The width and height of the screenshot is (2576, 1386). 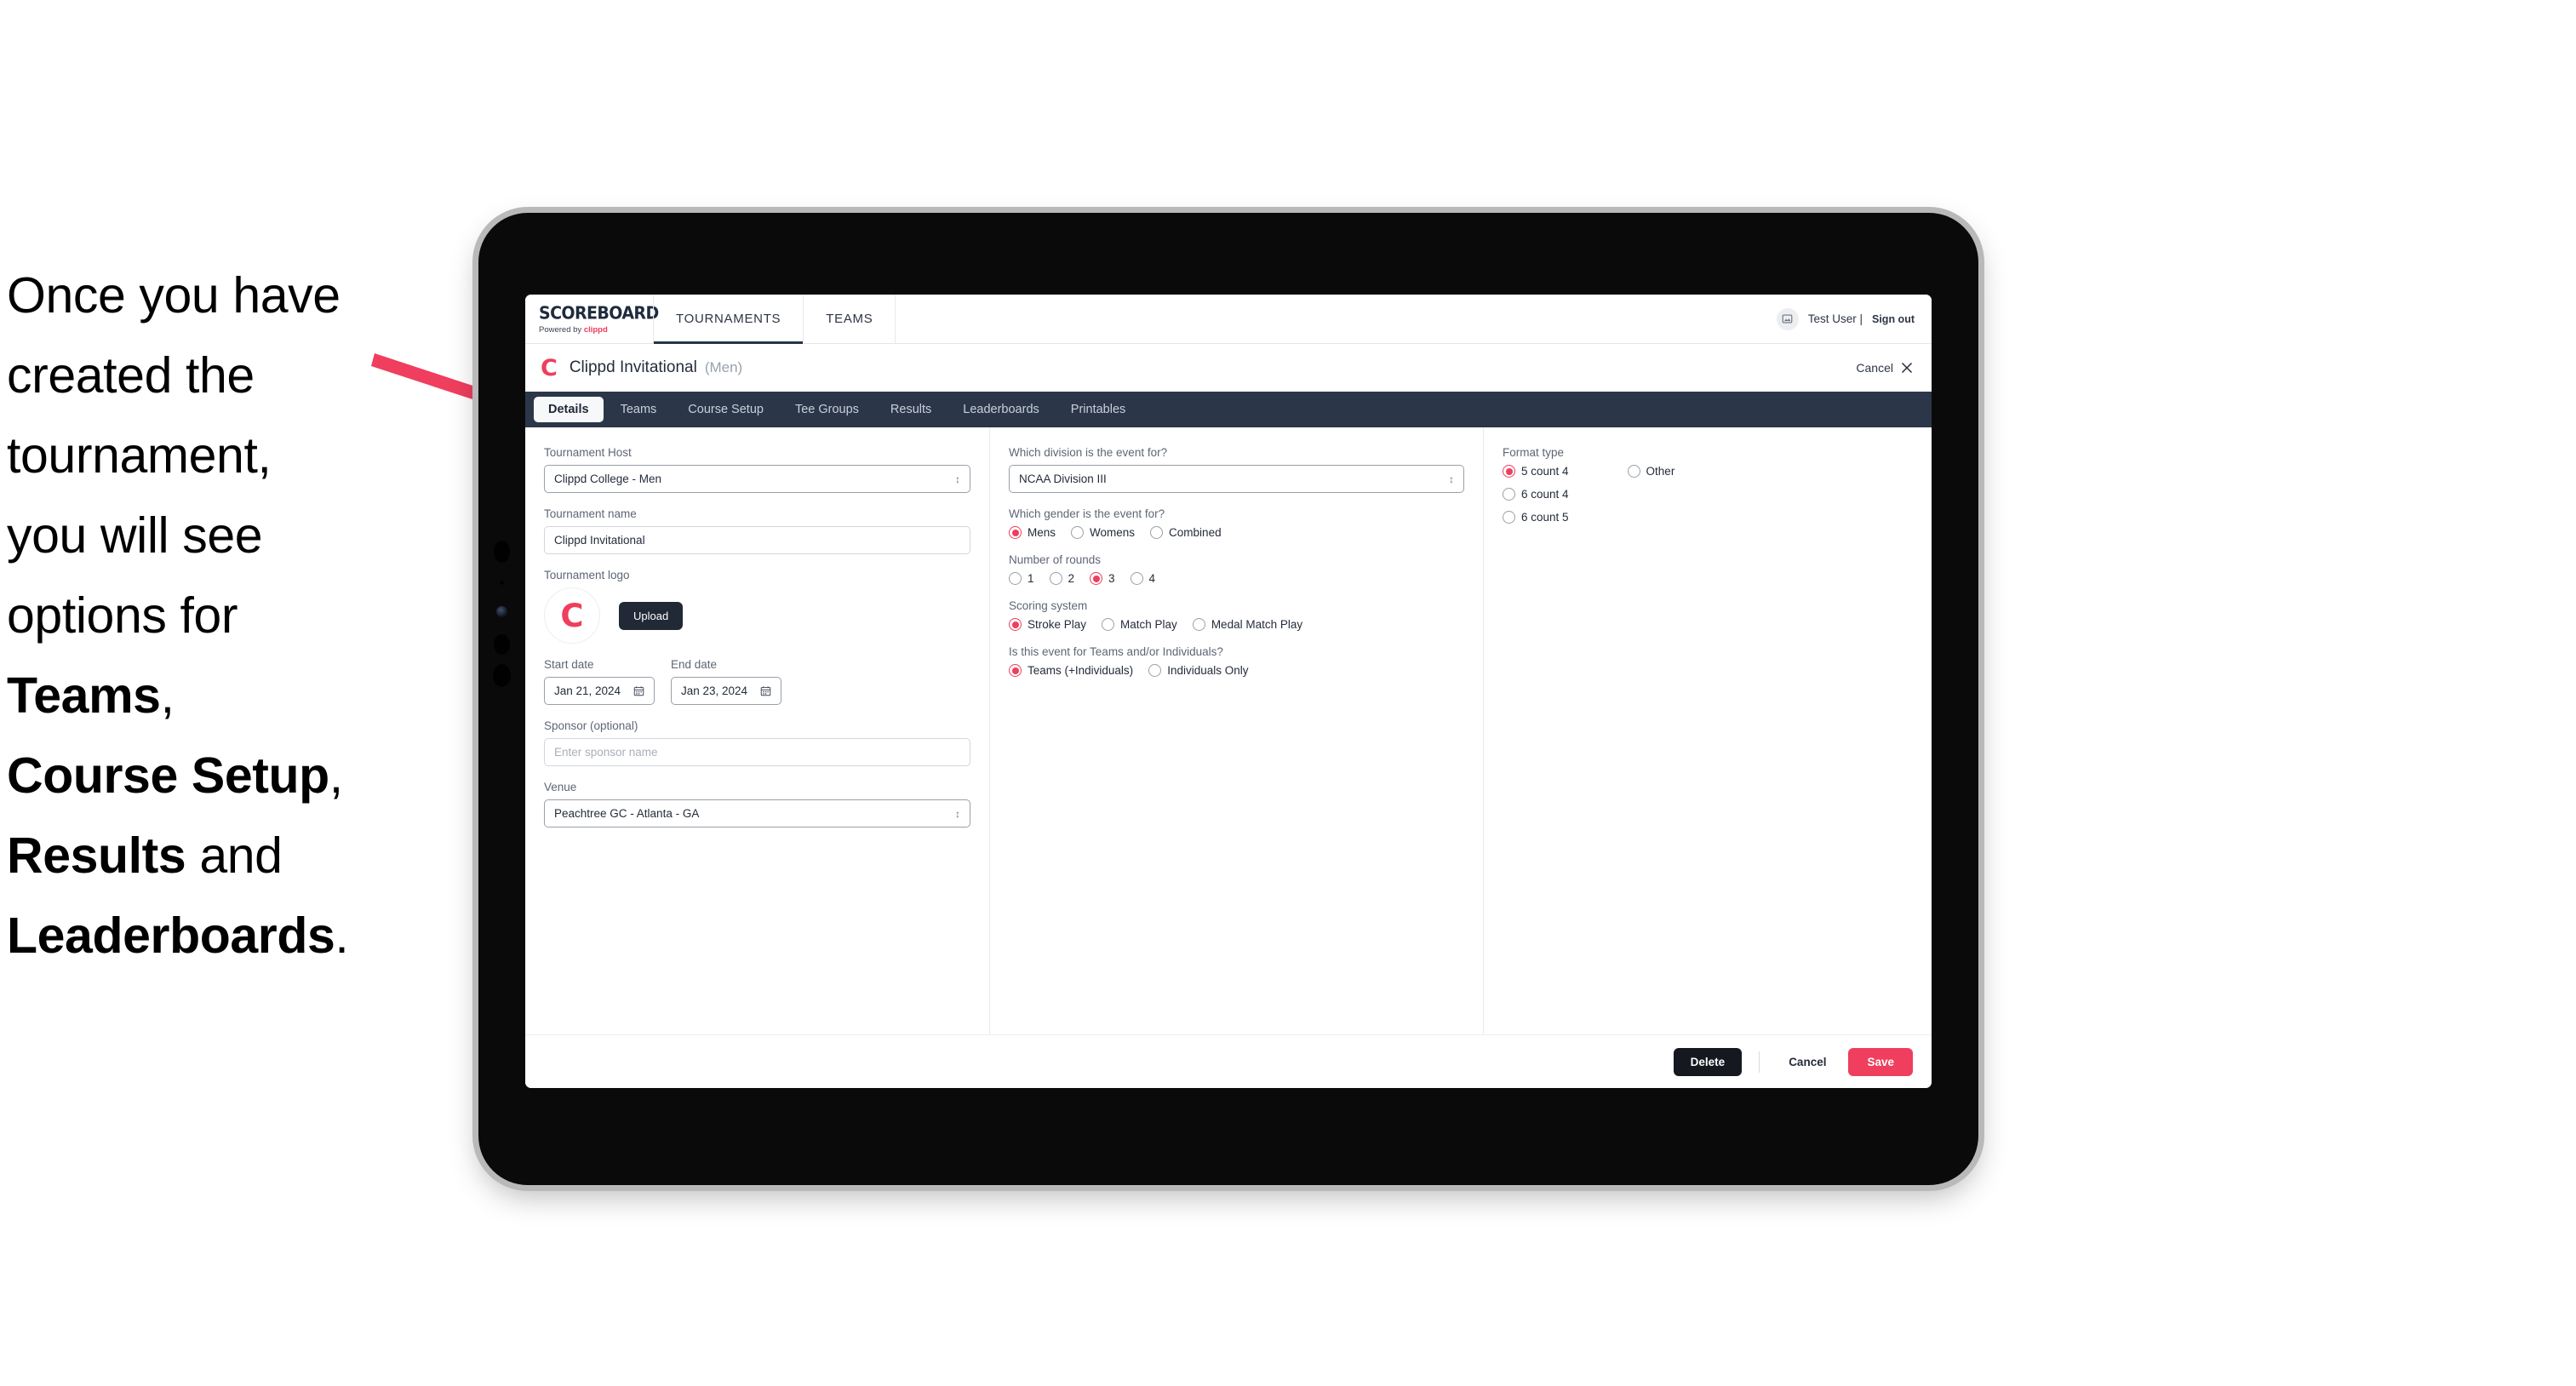 I want to click on radio-rounds-3: 3, so click(x=1102, y=578).